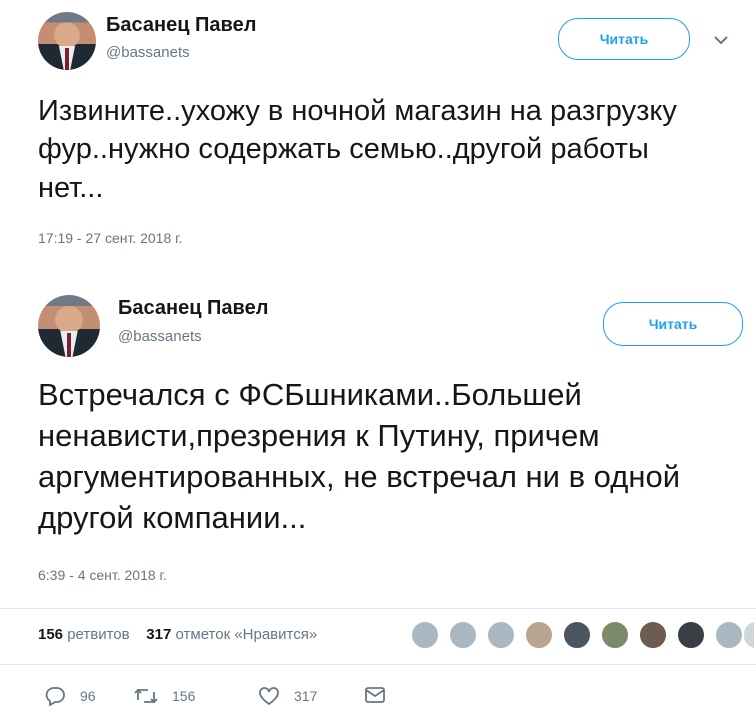  I want to click on reply-count: 96, so click(88, 696).